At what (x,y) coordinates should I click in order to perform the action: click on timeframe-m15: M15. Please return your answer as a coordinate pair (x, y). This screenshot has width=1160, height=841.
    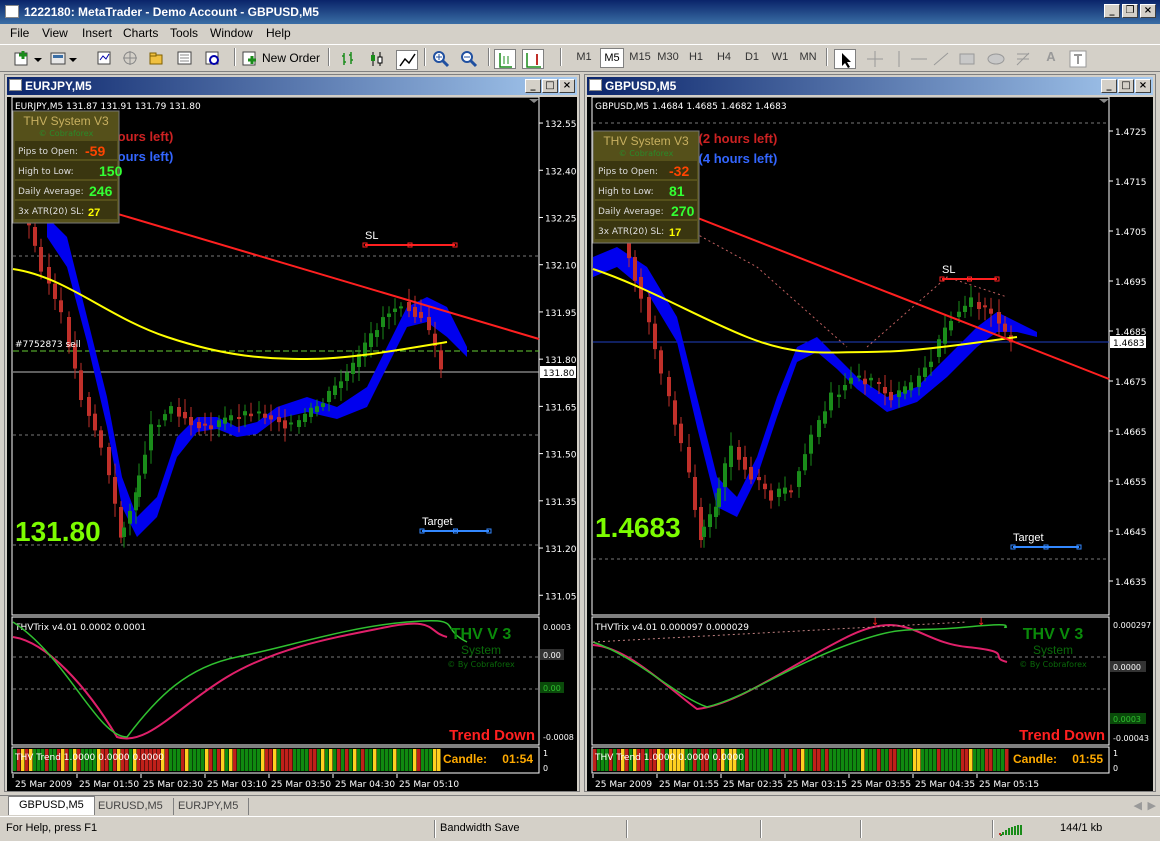
    Looking at the image, I should click on (640, 58).